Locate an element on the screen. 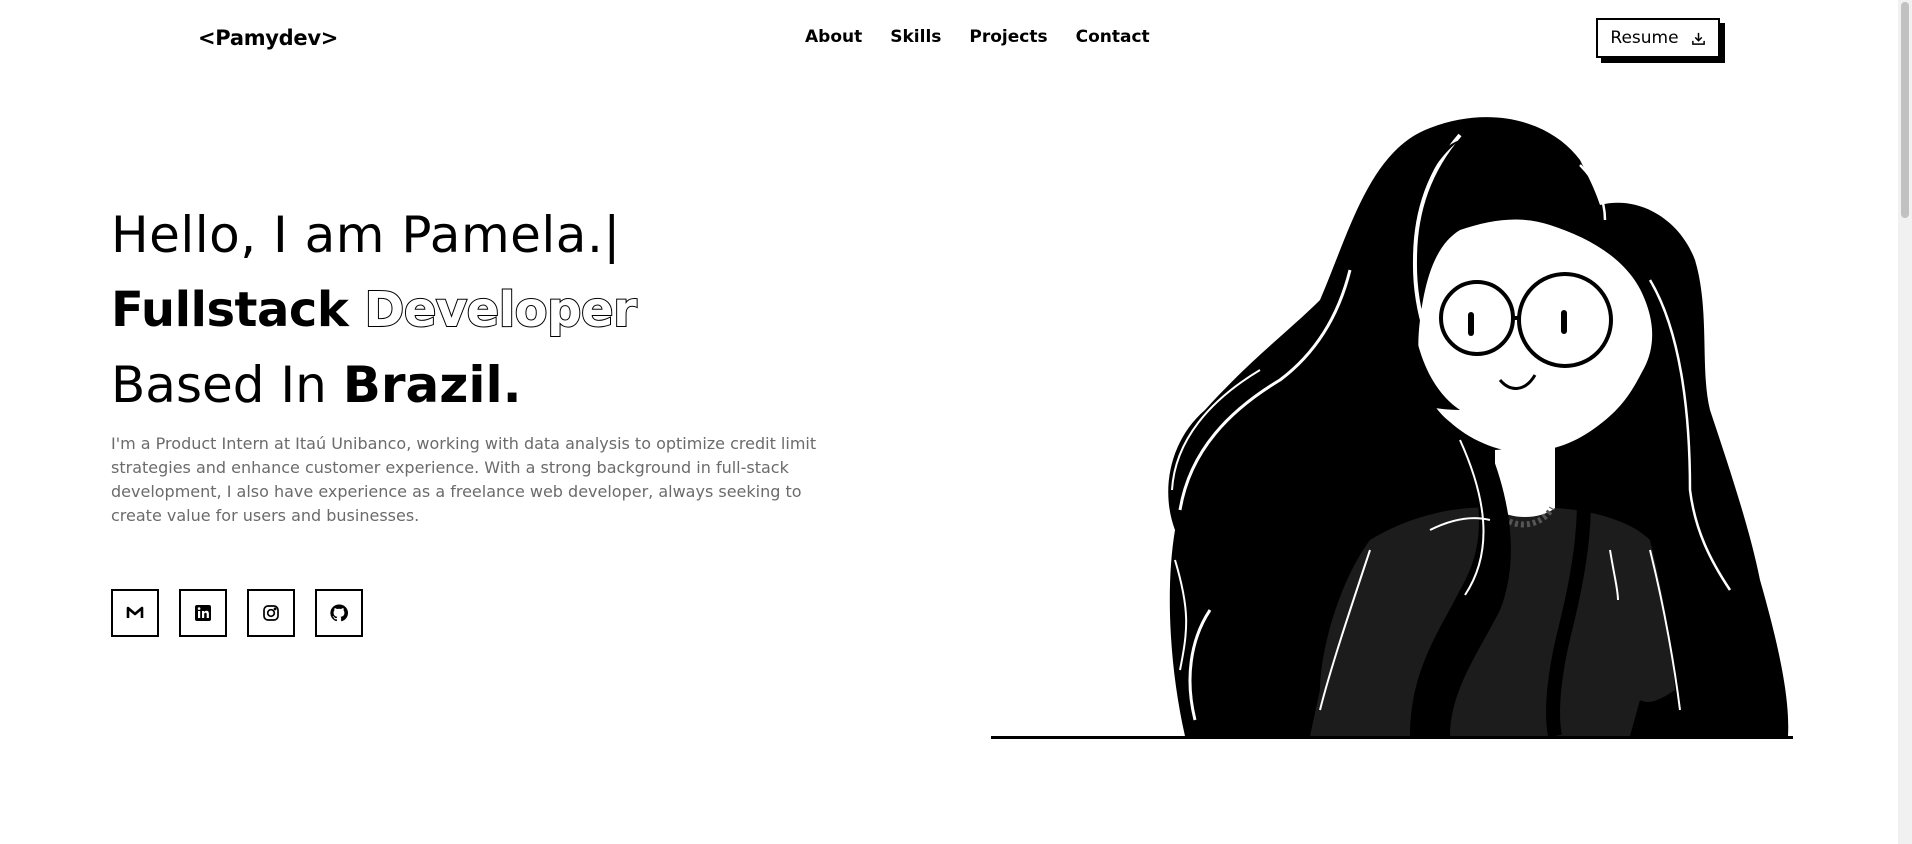  main-nav: About Skills Projects Contact is located at coordinates (977, 37).